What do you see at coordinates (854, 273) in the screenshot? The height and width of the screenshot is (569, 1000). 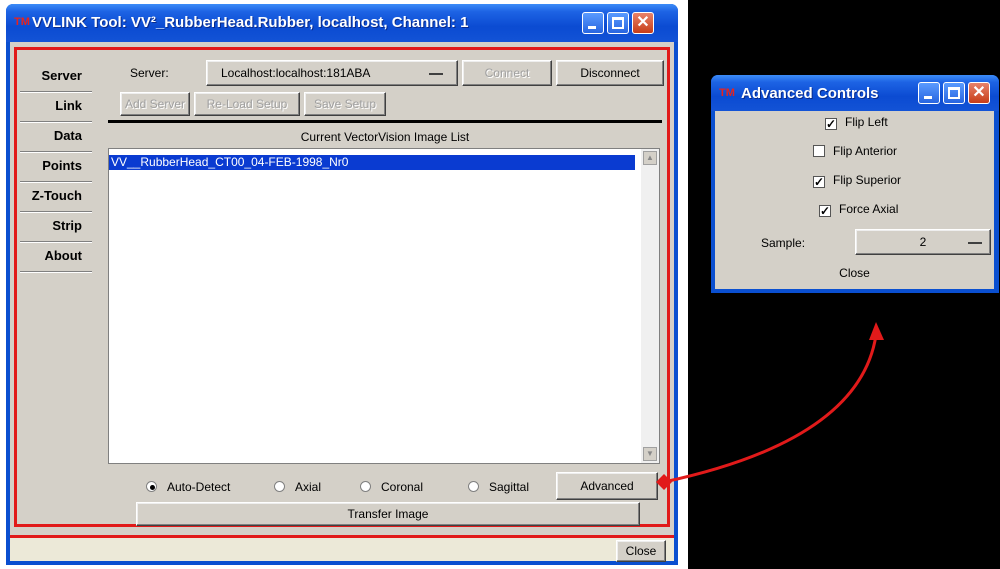 I see `advanced-close-button: Close` at bounding box center [854, 273].